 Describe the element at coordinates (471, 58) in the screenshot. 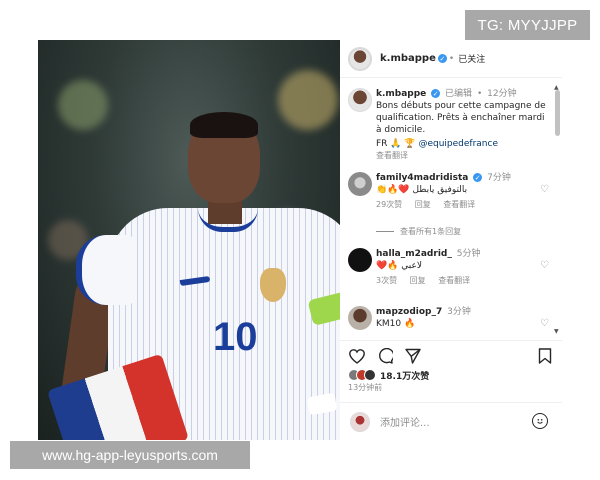

I see `follow-status: 已关注` at that location.